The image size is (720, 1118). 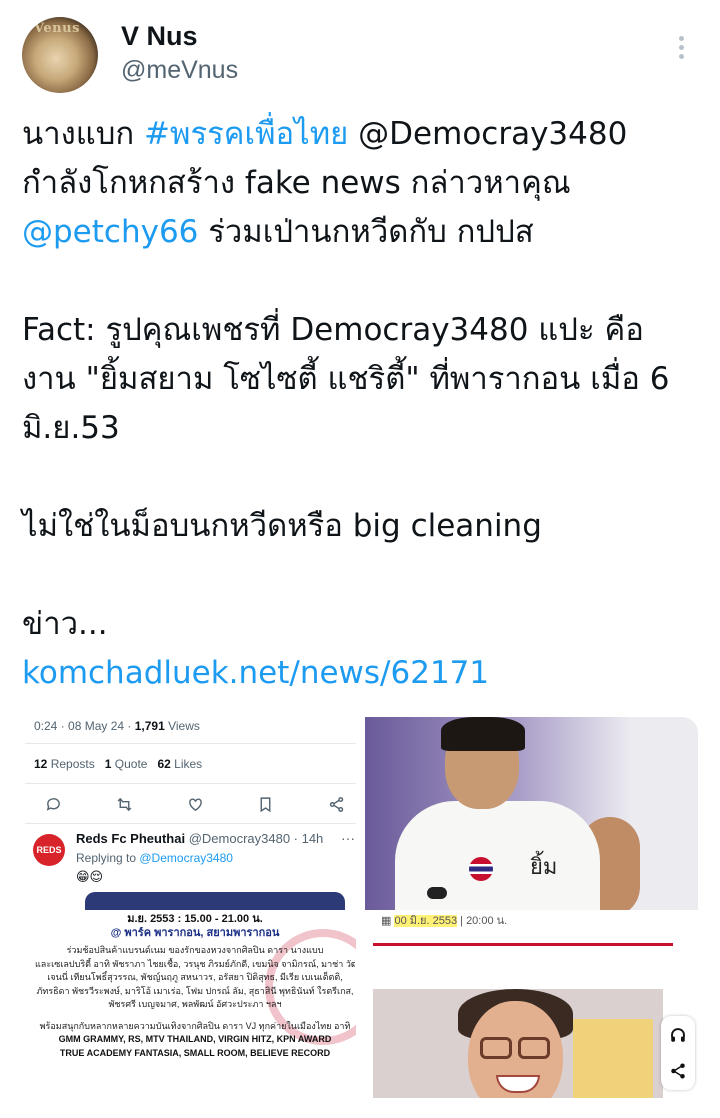 I want to click on quoted-stats: 12 Reposts 1 Quote 62 Likes, so click(x=118, y=764).